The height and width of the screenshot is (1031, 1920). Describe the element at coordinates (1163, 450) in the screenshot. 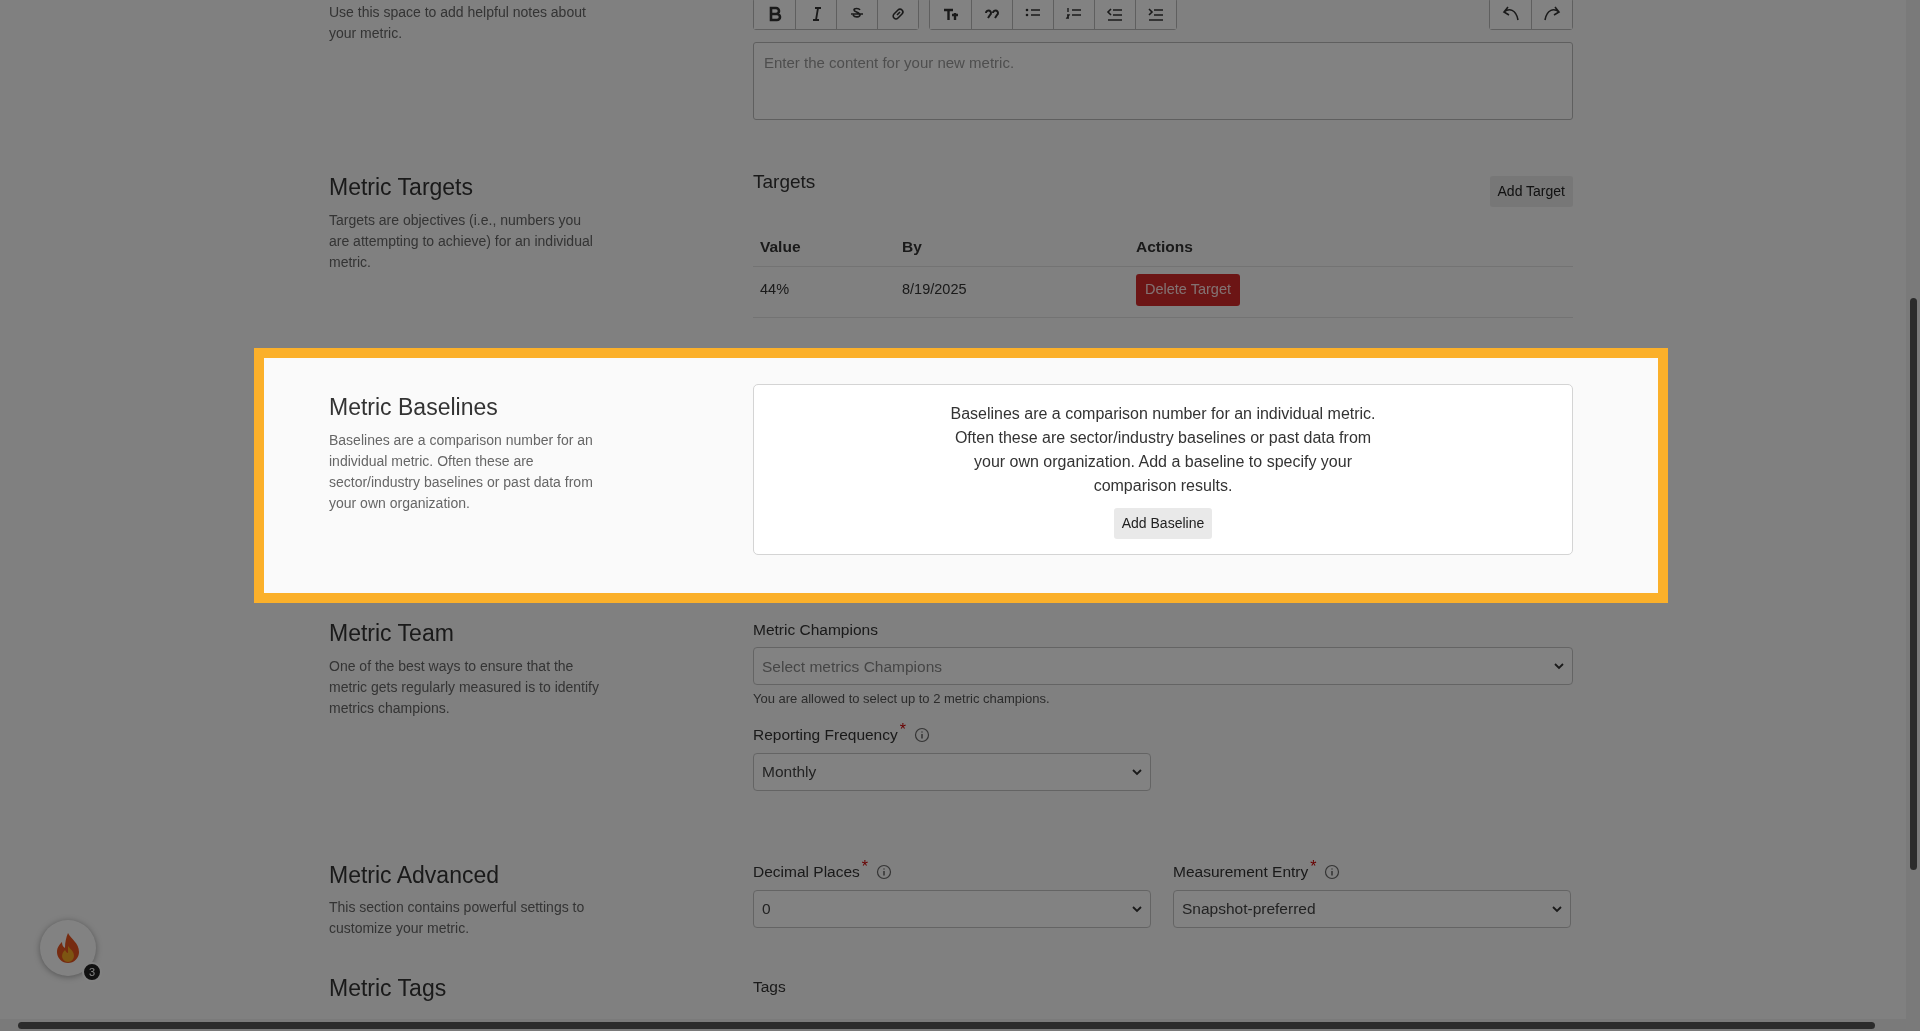

I see `empty-message: Baselines are a comparison number for an individual metric. Often these are sector/industry baselines or past data from your own organization. Add a baseline to specify your comparison results.` at that location.